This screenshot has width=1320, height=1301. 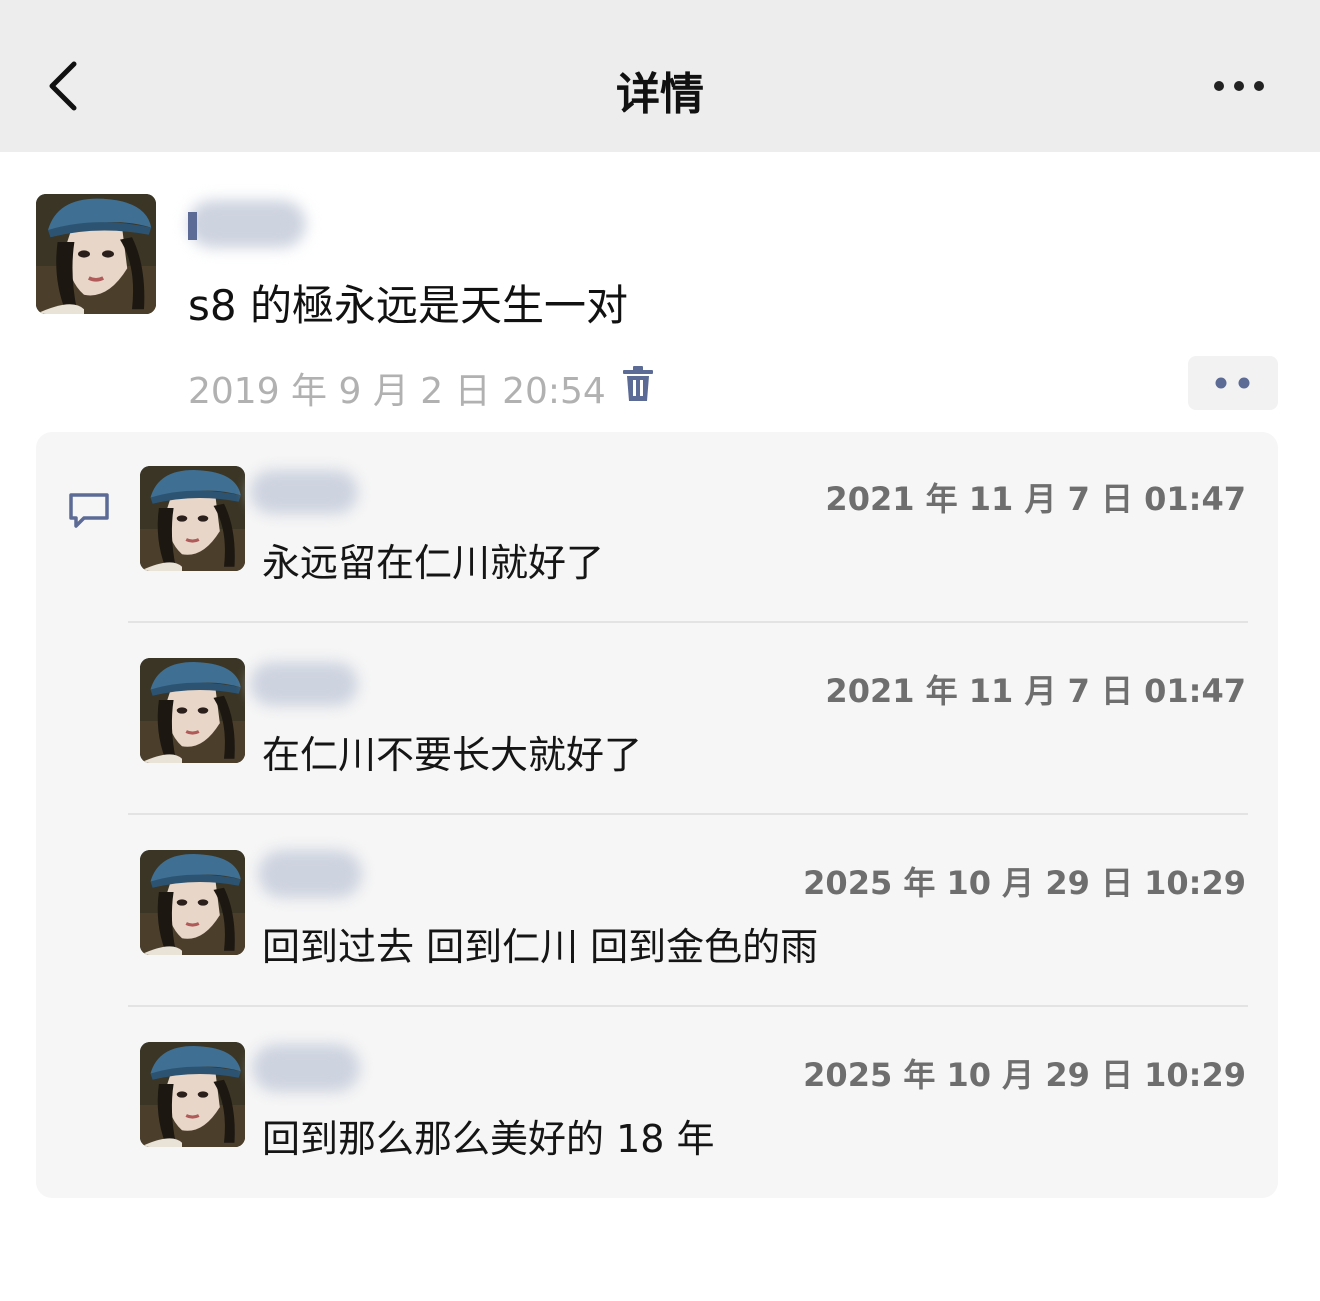 I want to click on comment-text: 回到那么那么美好的 18 年, so click(x=488, y=1139).